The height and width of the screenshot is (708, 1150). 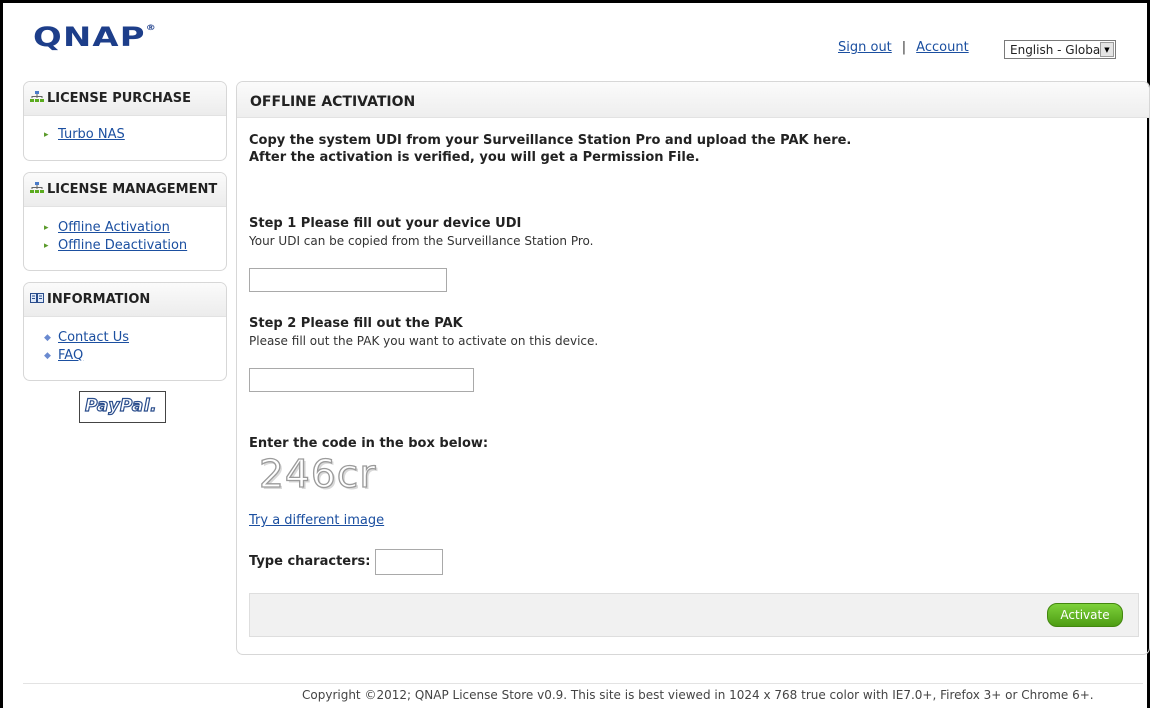 What do you see at coordinates (1085, 615) in the screenshot?
I see `activate-button: Activate` at bounding box center [1085, 615].